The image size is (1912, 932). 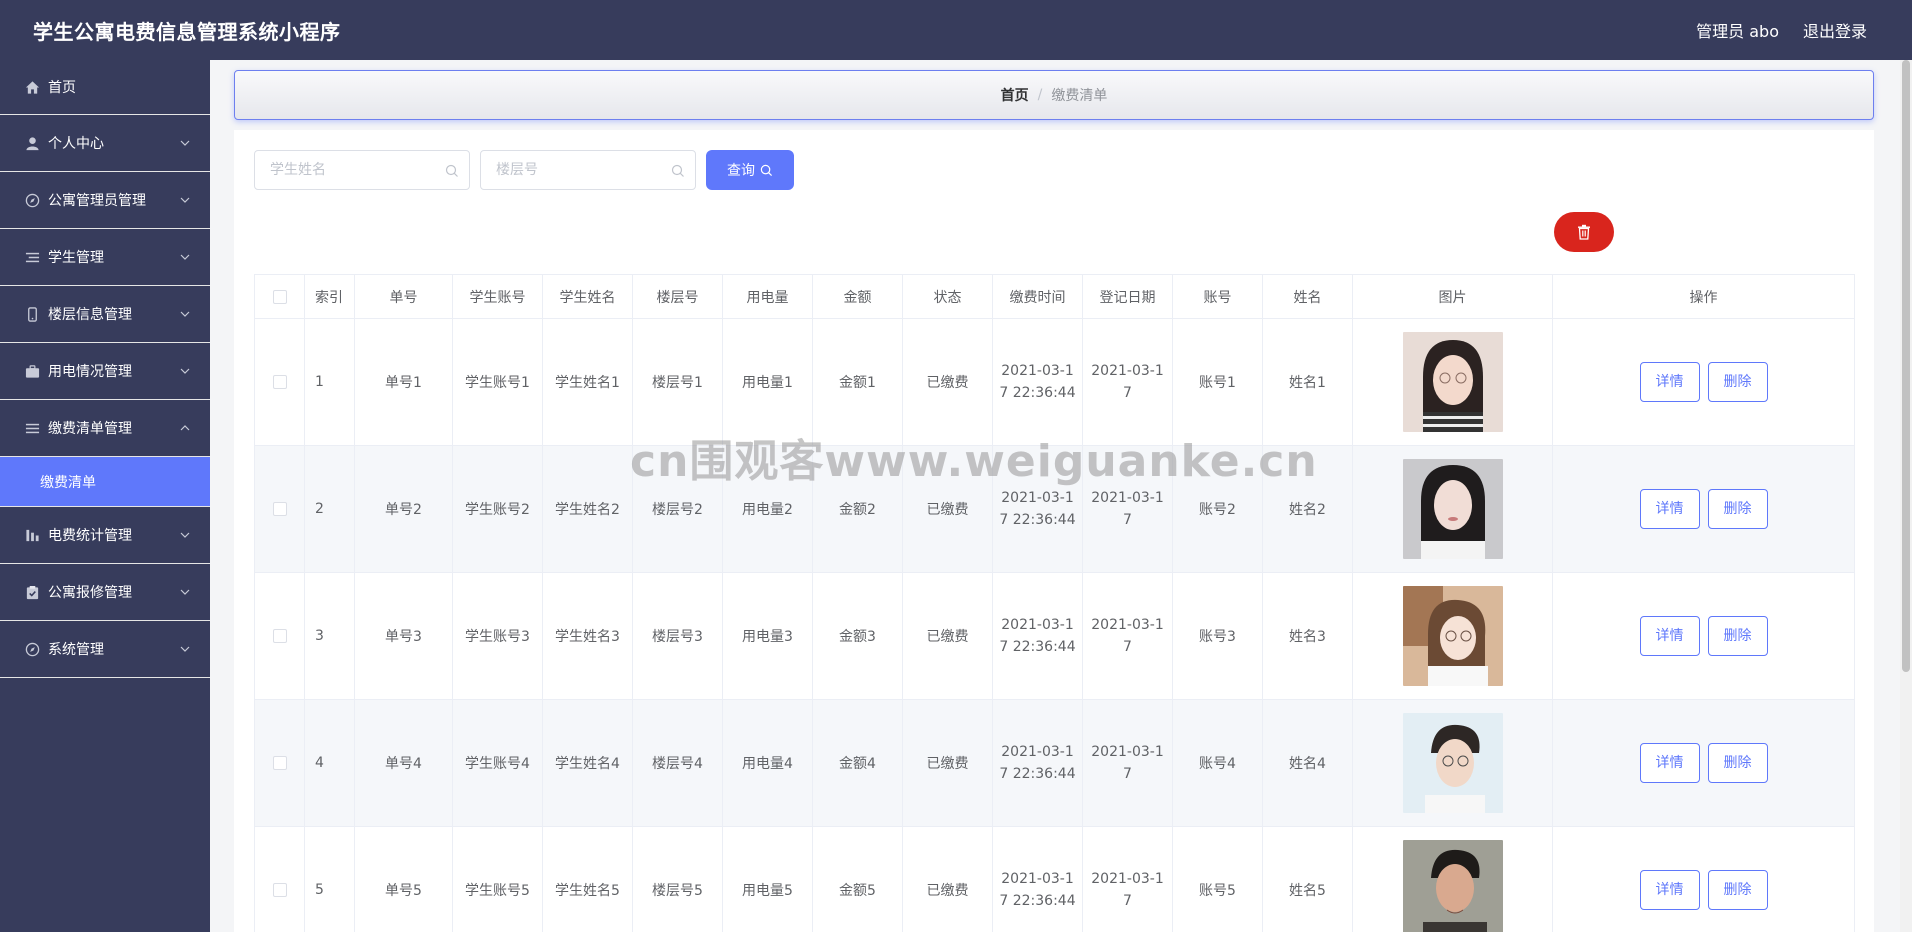 I want to click on compass-icon, so click(x=32, y=649).